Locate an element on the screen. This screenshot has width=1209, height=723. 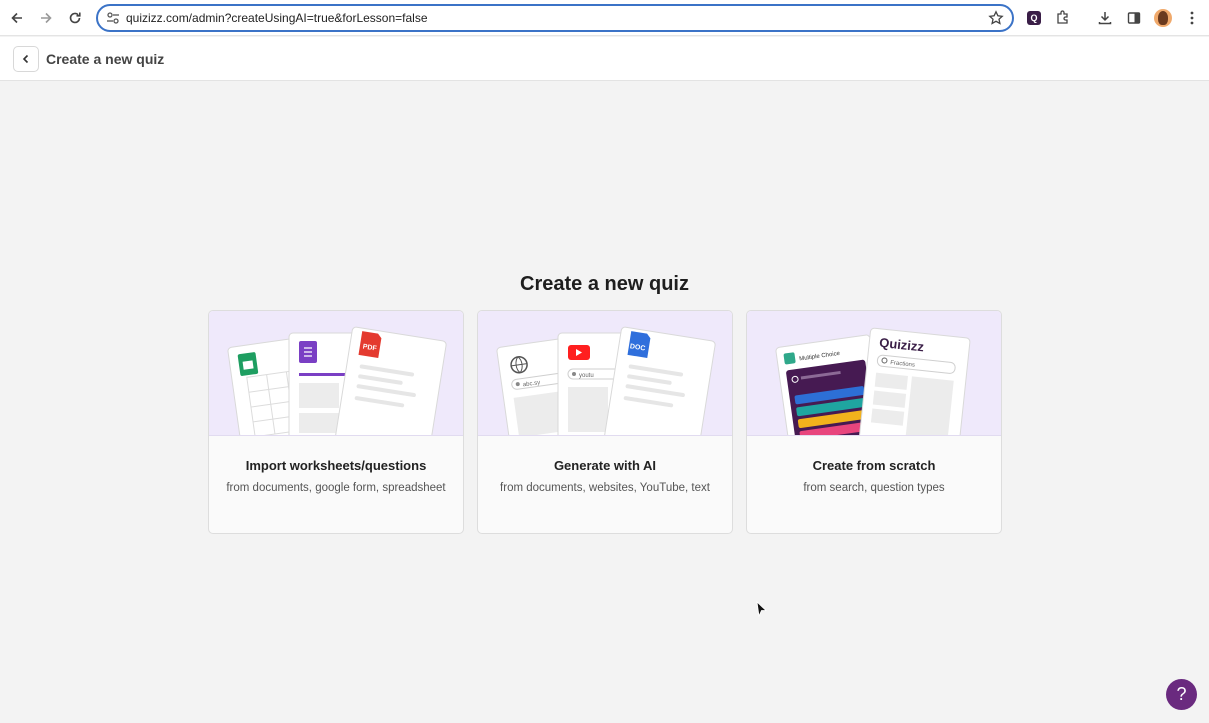
back-button is located at coordinates (26, 59).